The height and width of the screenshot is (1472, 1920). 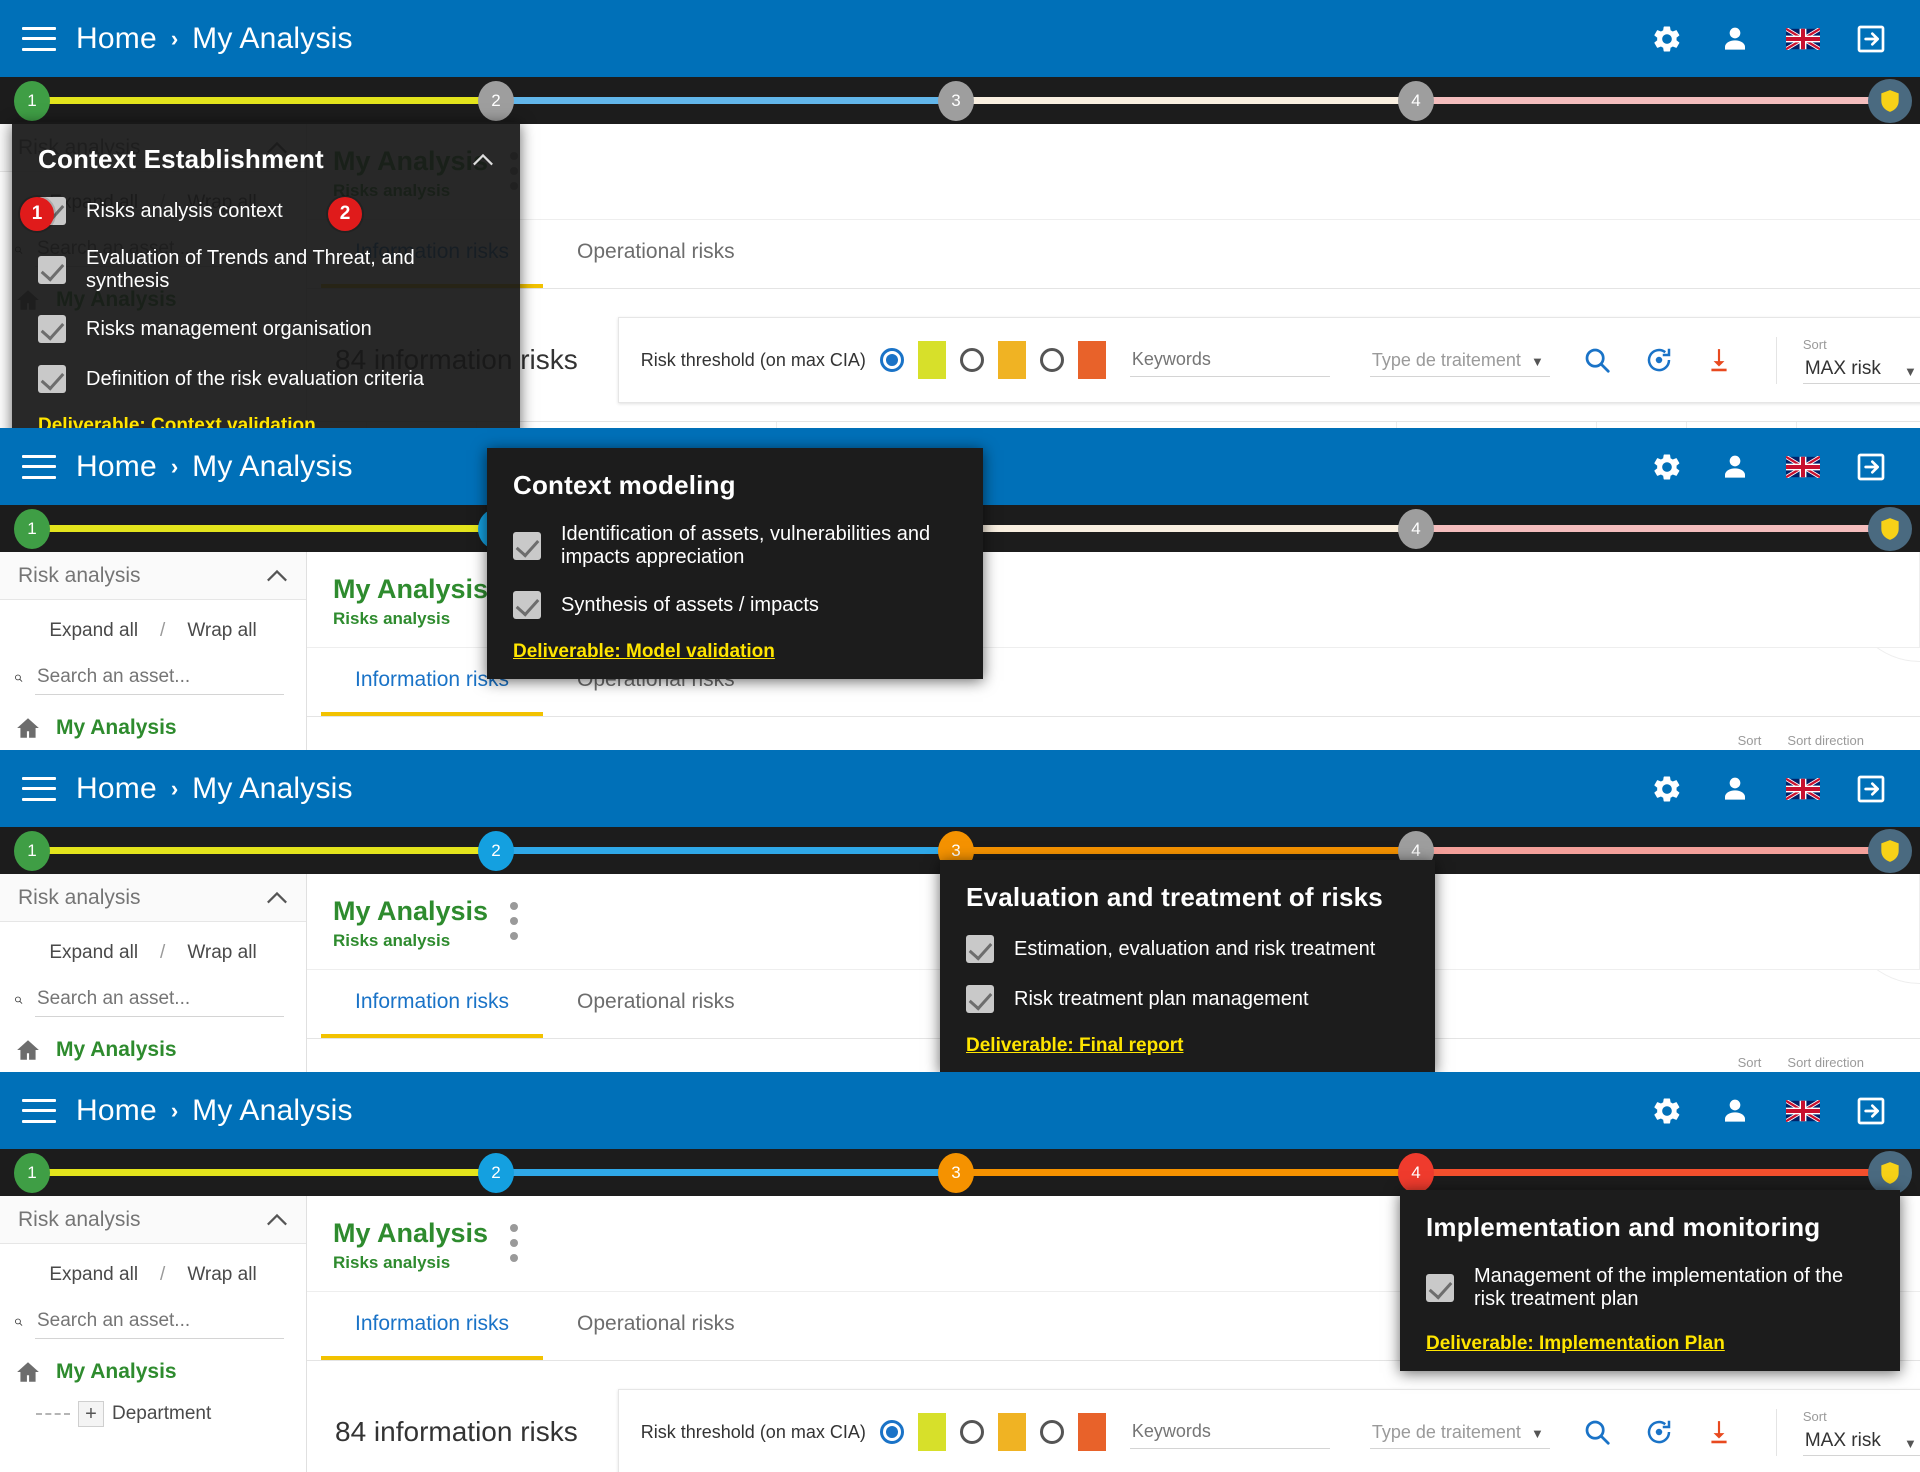 I want to click on tree-child-node: + Department, so click(x=164, y=1414).